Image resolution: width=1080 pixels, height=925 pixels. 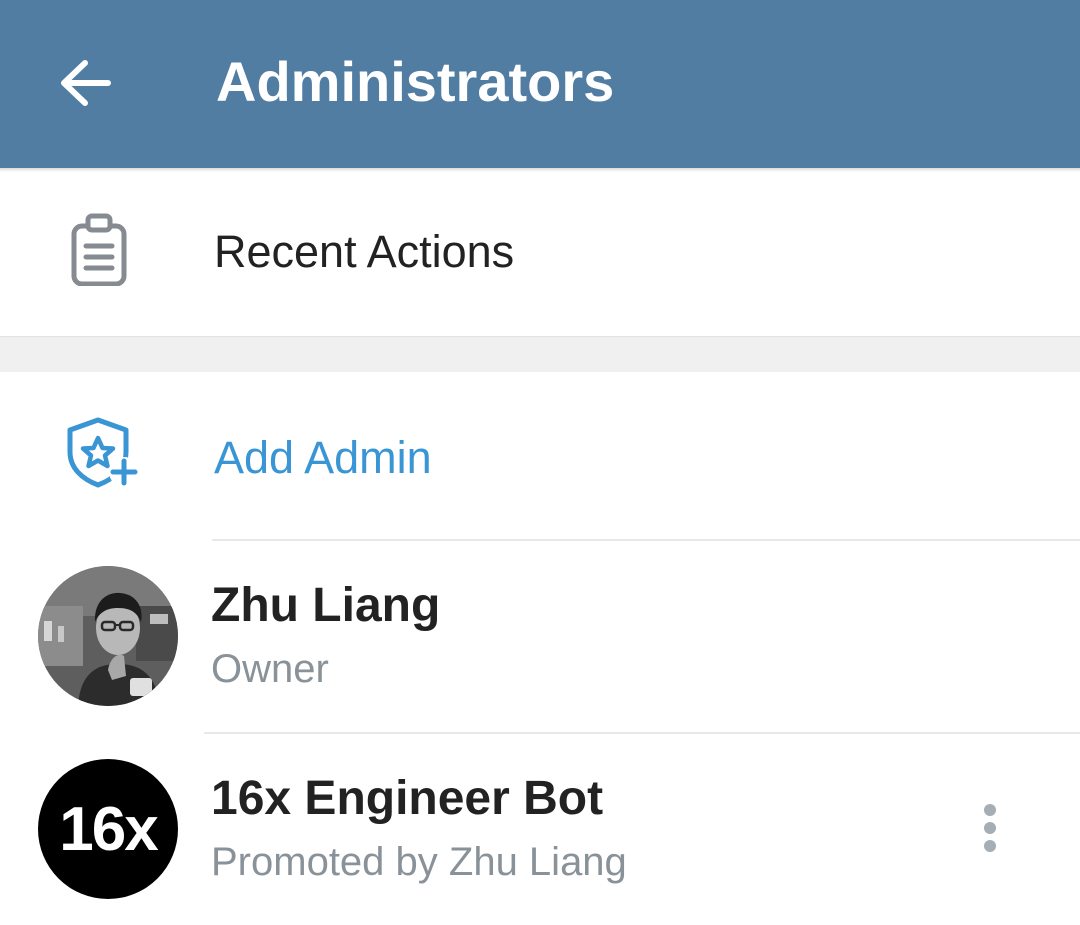 I want to click on section-divider, so click(x=540, y=354).